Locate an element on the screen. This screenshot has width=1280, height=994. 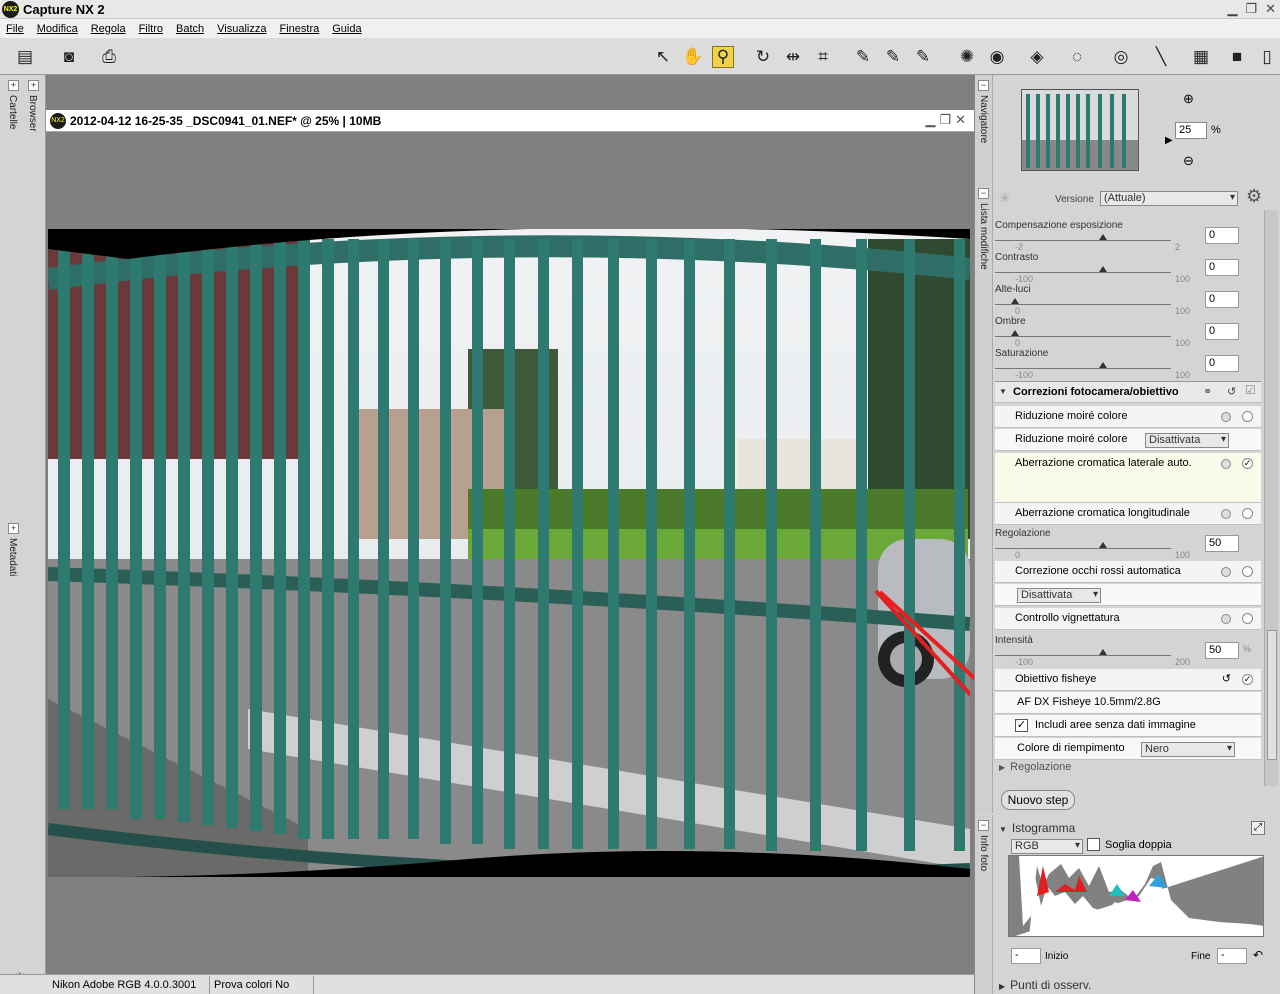
moire-select: Disattivata is located at coordinates (1187, 440).